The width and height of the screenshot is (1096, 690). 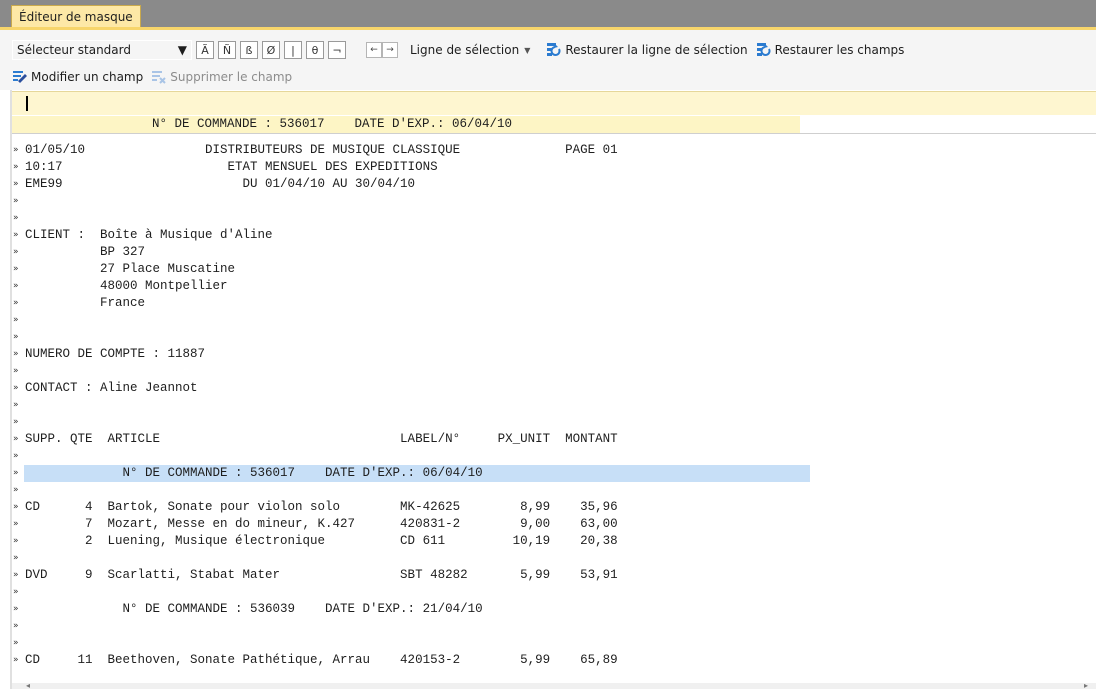 I want to click on window-tab-strip: Éditeur de masque, so click(x=548, y=13).